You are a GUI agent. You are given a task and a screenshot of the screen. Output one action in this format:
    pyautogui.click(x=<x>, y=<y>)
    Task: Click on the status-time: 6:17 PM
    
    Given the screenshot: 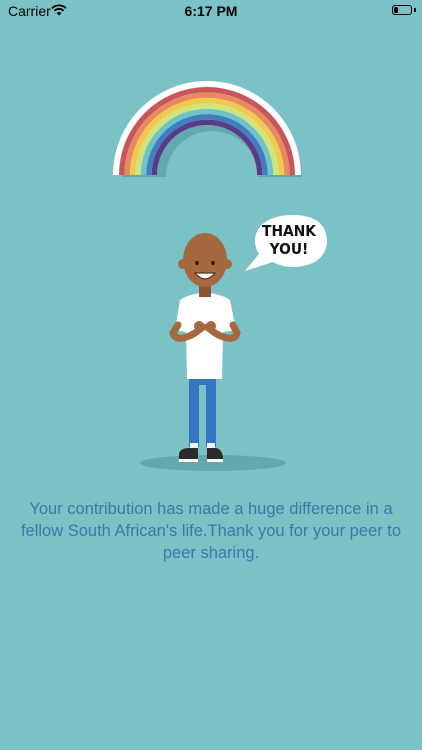 What is the action you would take?
    pyautogui.click(x=211, y=11)
    